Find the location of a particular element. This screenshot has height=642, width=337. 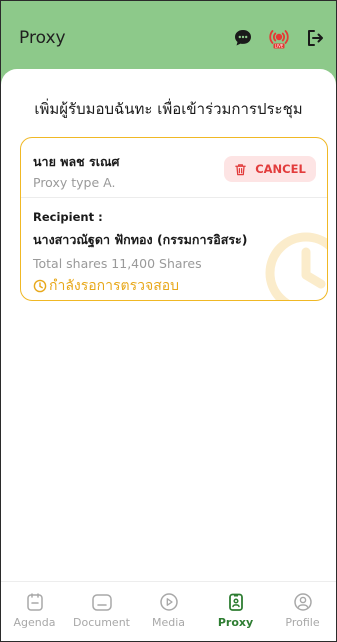

proxy-card-header: นาย พลช รเณศ Proxy type A. CANCEL is located at coordinates (174, 168).